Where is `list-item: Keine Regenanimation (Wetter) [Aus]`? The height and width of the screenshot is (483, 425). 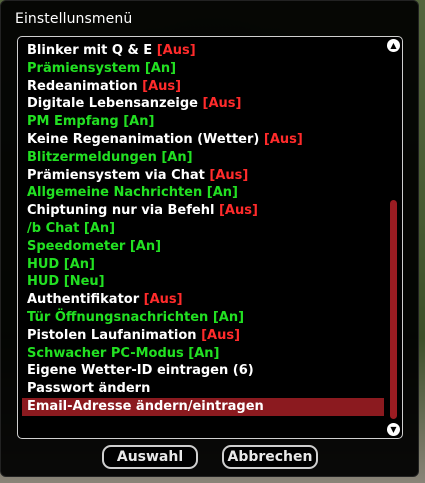
list-item: Keine Regenanimation (Wetter) [Aus] is located at coordinates (203, 140).